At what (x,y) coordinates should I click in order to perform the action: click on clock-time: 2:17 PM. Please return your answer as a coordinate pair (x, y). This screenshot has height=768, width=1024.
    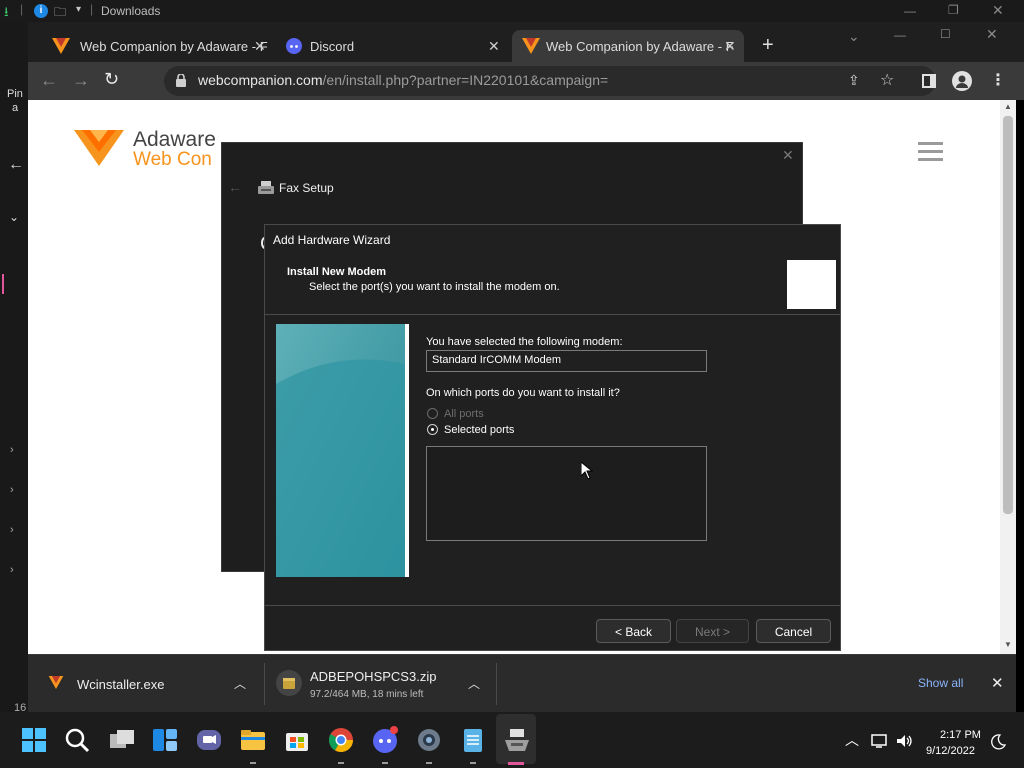
    Looking at the image, I should click on (960, 735).